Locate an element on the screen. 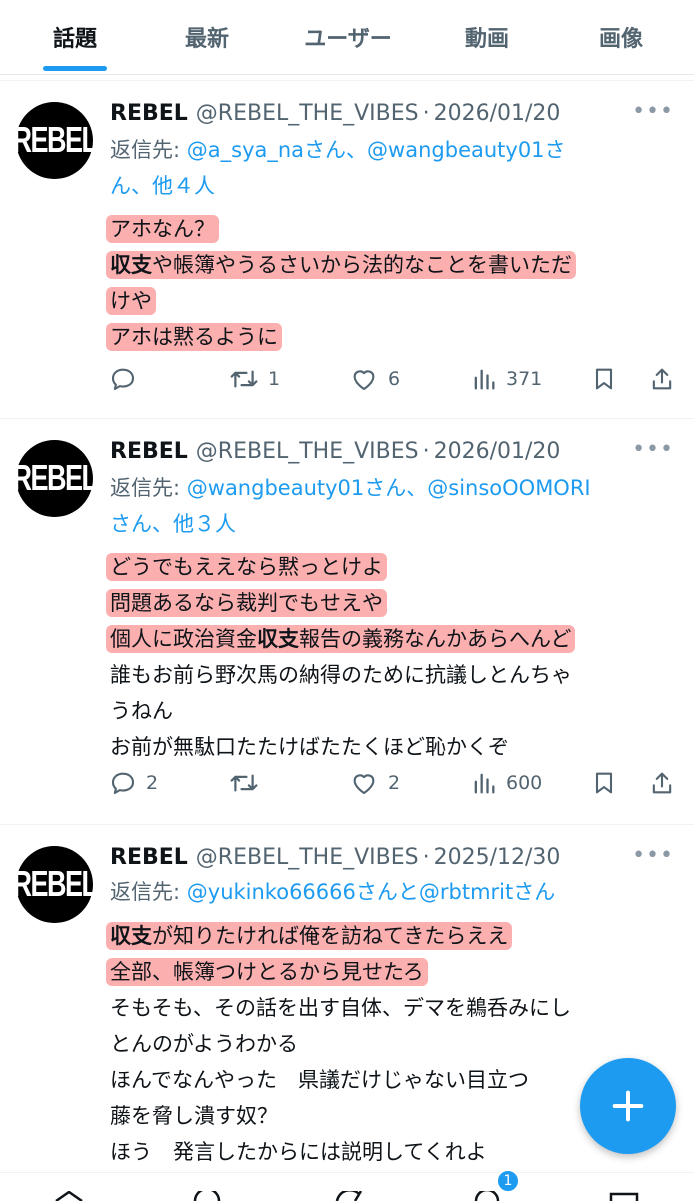  like-button: 6 is located at coordinates (374, 379).